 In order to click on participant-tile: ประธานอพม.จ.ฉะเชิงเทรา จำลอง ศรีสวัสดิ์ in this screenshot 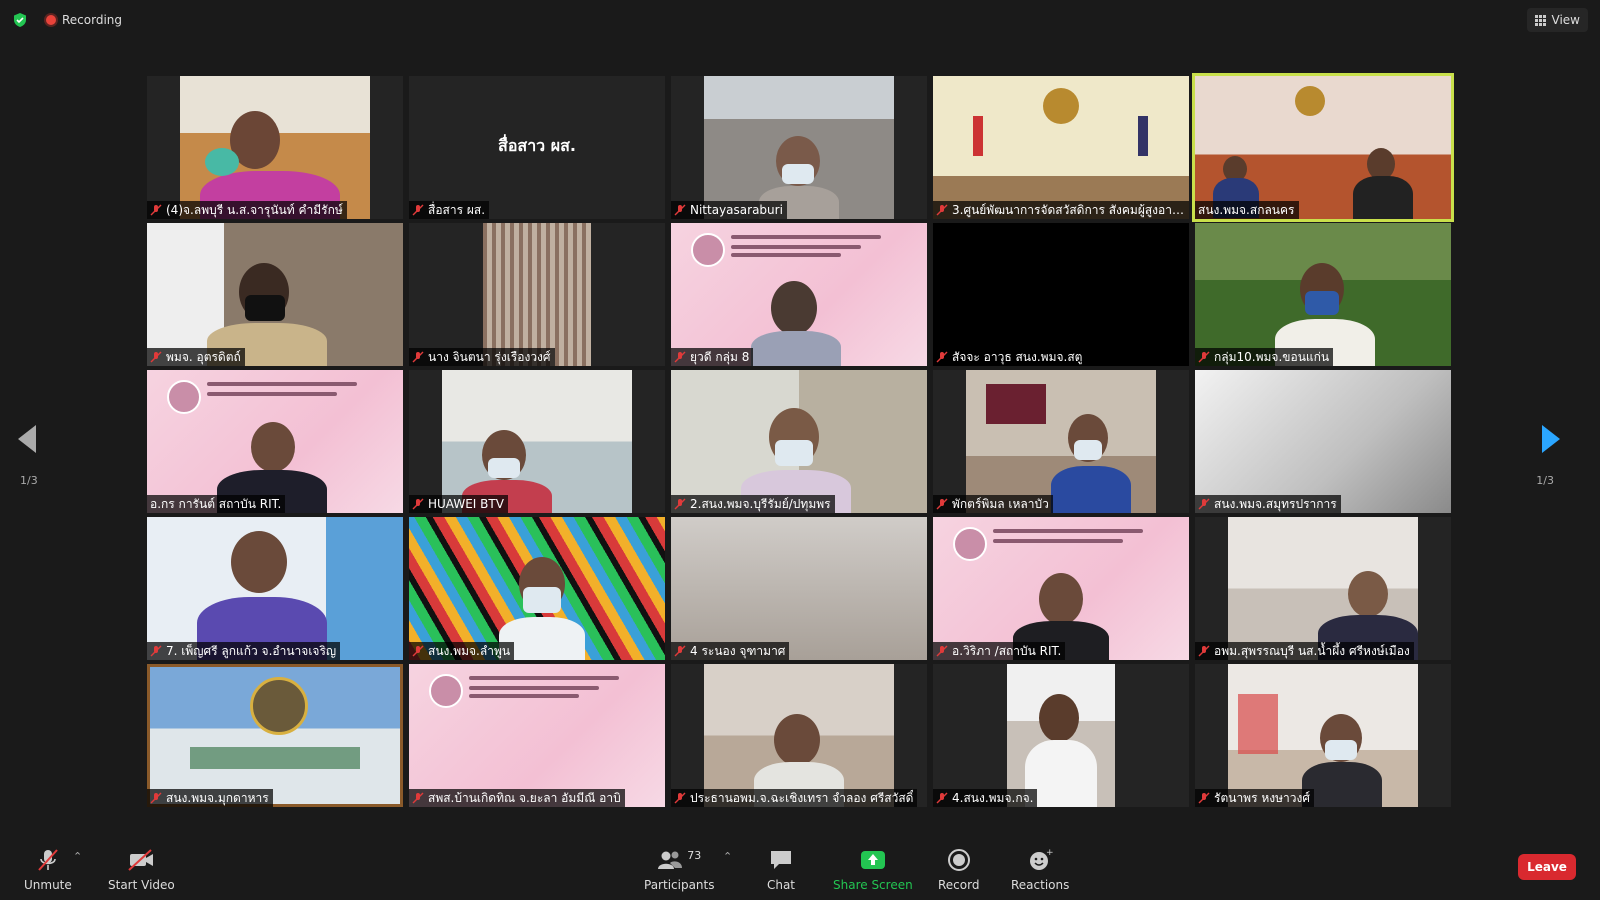, I will do `click(799, 735)`.